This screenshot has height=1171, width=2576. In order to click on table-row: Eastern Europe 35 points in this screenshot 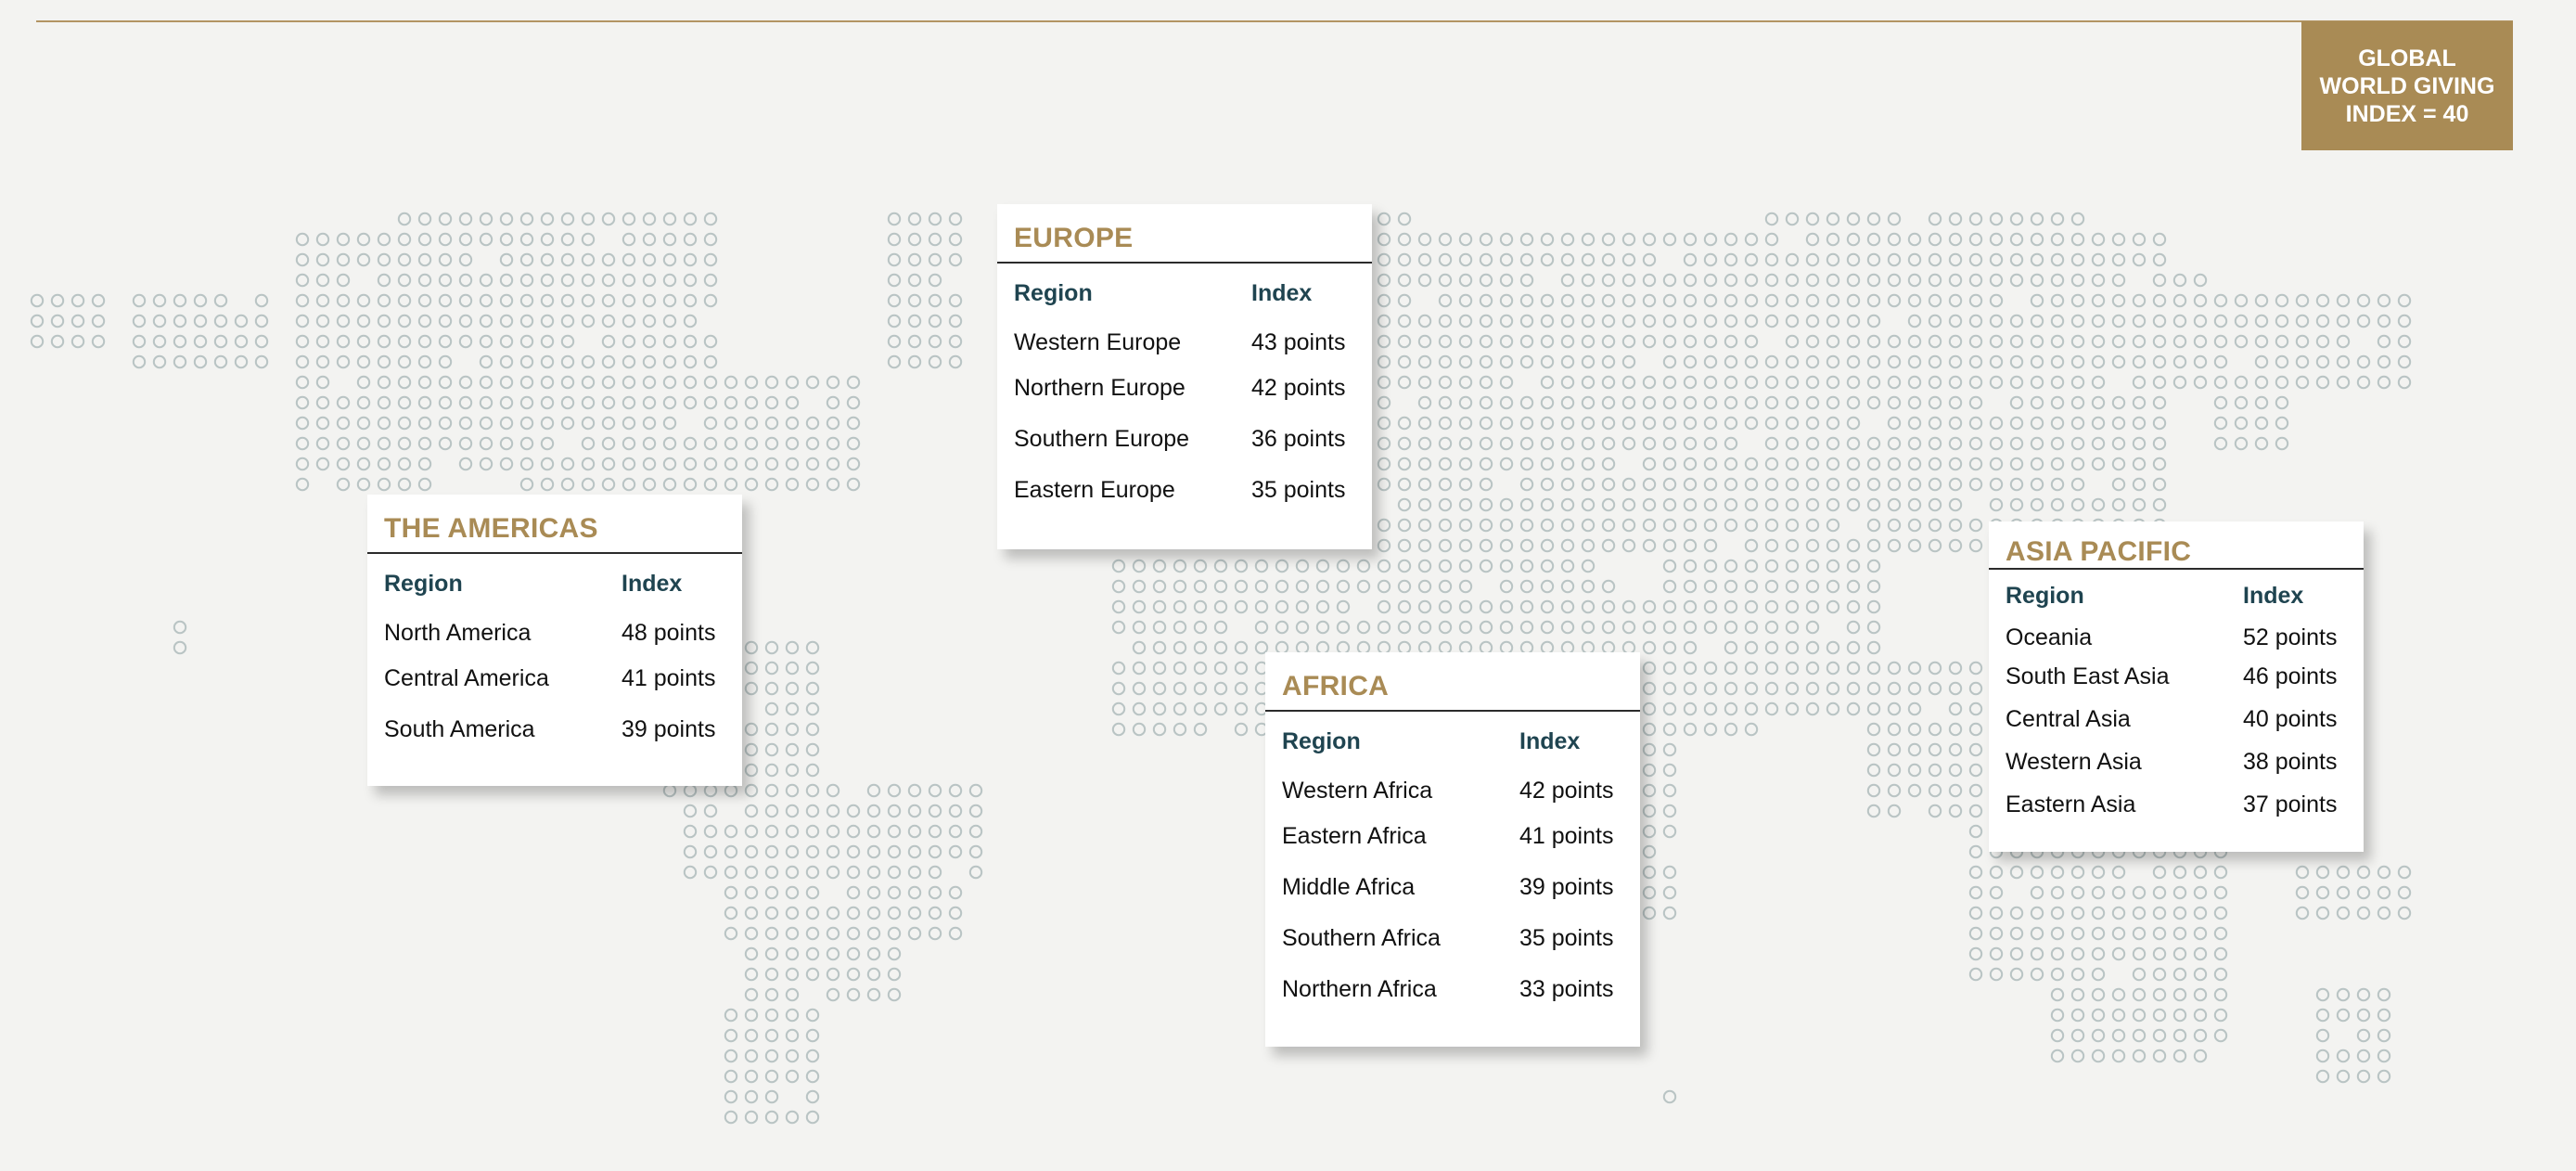, I will do `click(1184, 491)`.